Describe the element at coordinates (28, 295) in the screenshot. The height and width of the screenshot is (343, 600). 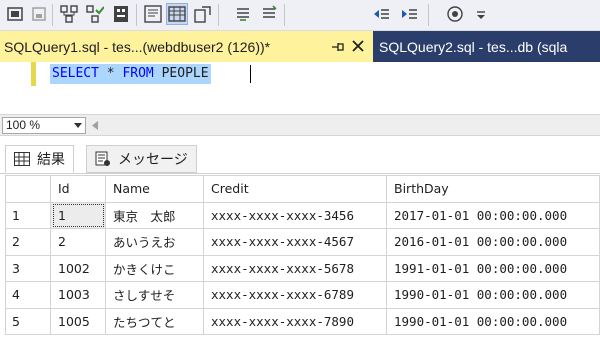
I see `row-number: 4` at that location.